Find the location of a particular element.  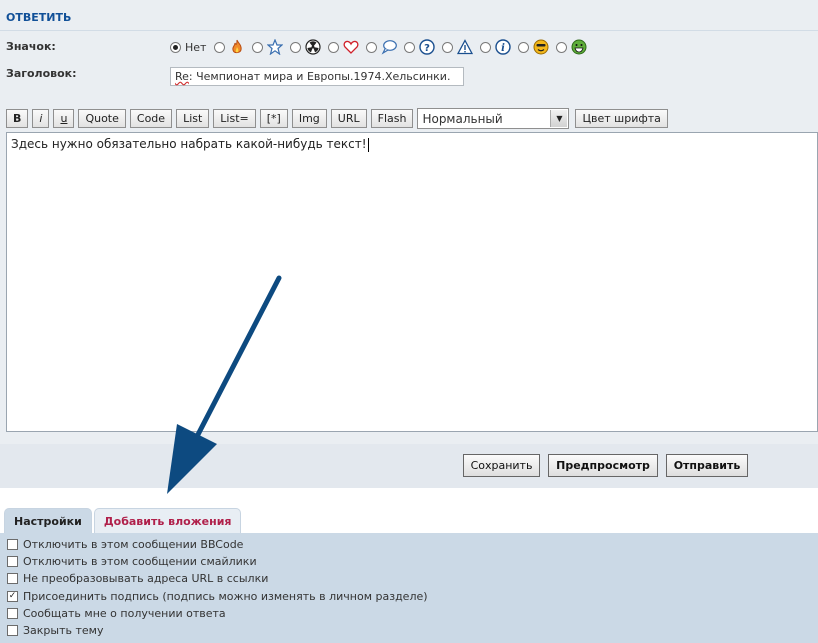

icon-radio-question is located at coordinates (410, 47).